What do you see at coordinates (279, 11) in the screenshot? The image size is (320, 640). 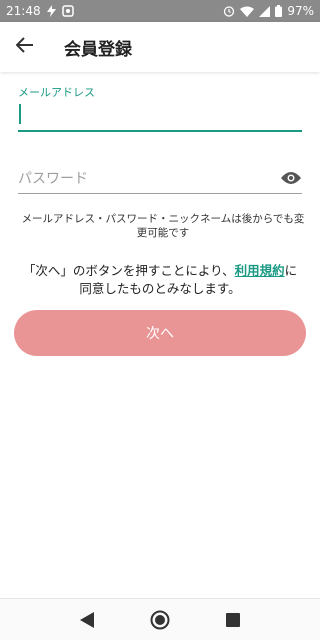 I see `battery-icon` at bounding box center [279, 11].